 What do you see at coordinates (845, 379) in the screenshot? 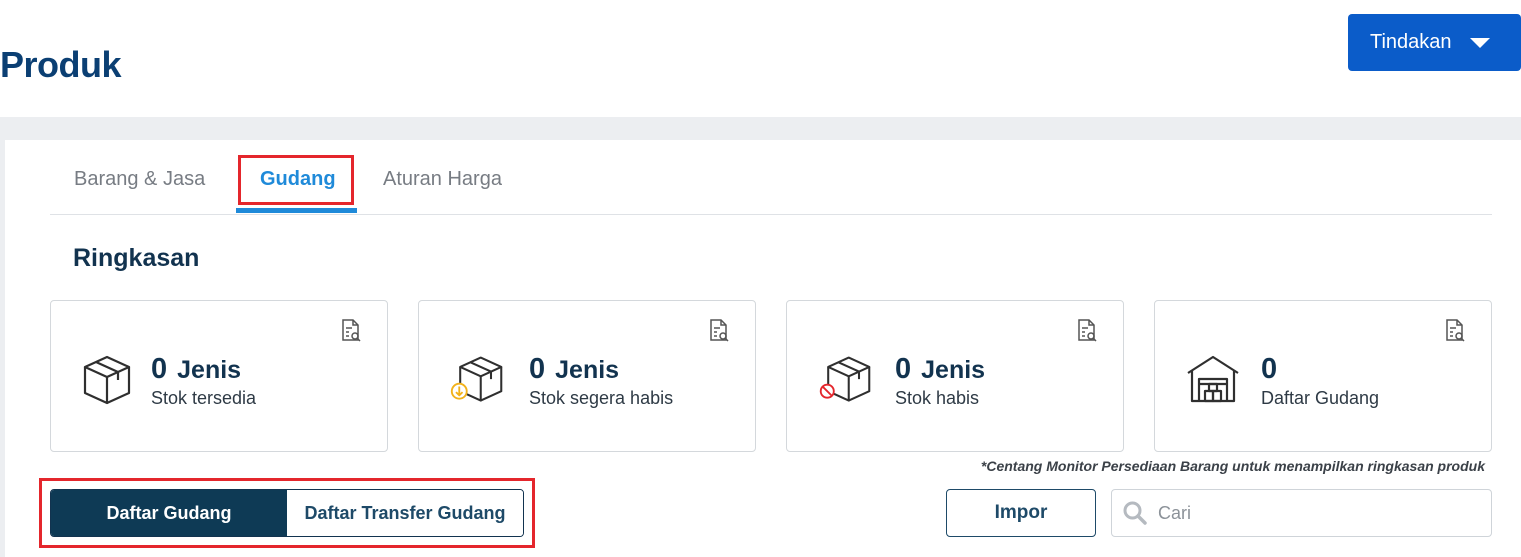
I see `box-out-of-stock-icon` at bounding box center [845, 379].